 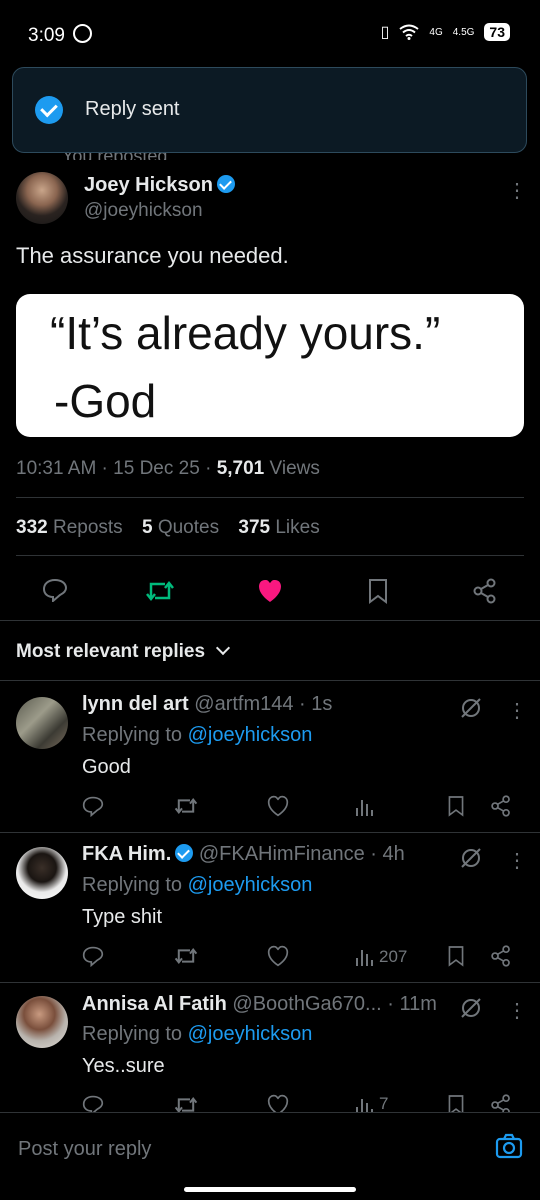 I want to click on image-text-line2: -God, so click(x=105, y=401).